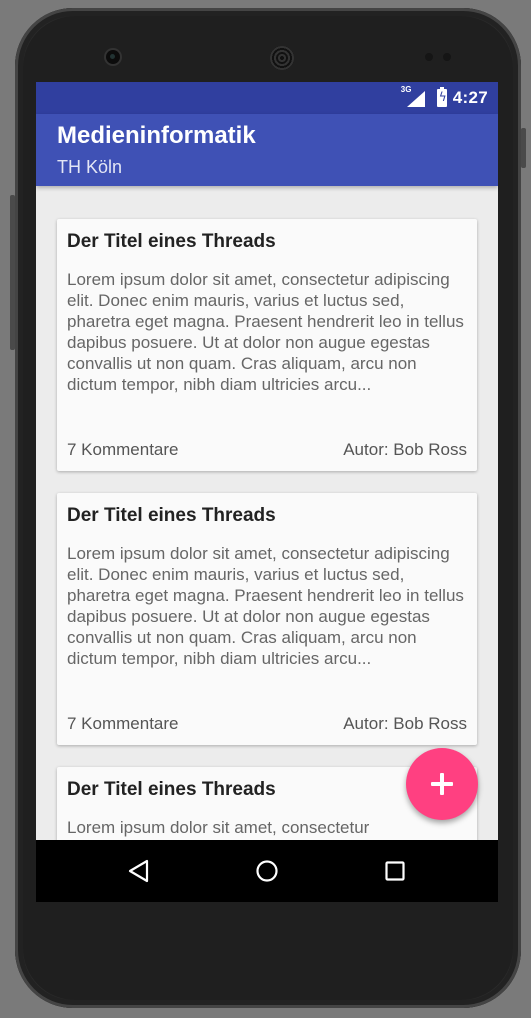 Image resolution: width=531 pixels, height=1018 pixels. I want to click on app-subtitle: TH Köln, so click(90, 167).